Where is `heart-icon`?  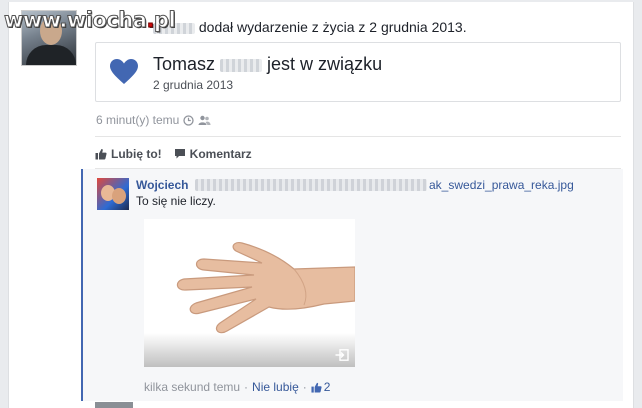 heart-icon is located at coordinates (124, 71).